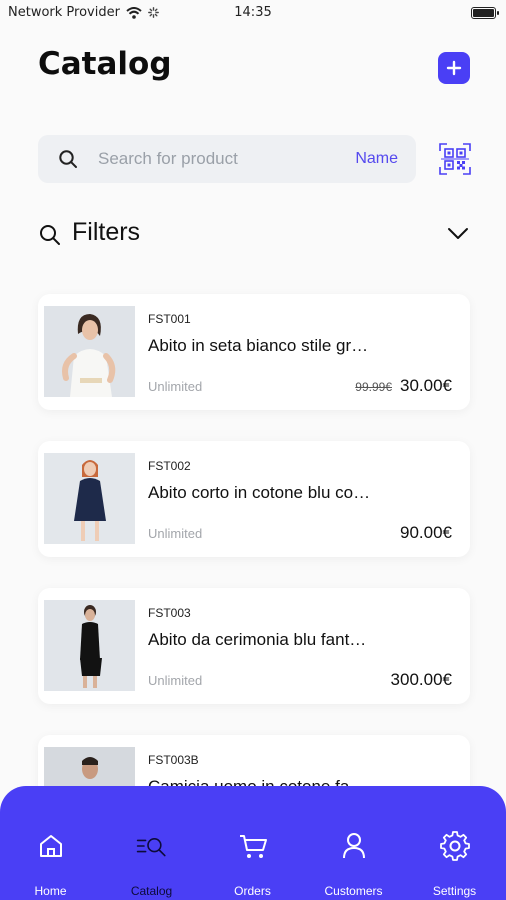  Describe the element at coordinates (169, 319) in the screenshot. I see `product-sku: FST001` at that location.